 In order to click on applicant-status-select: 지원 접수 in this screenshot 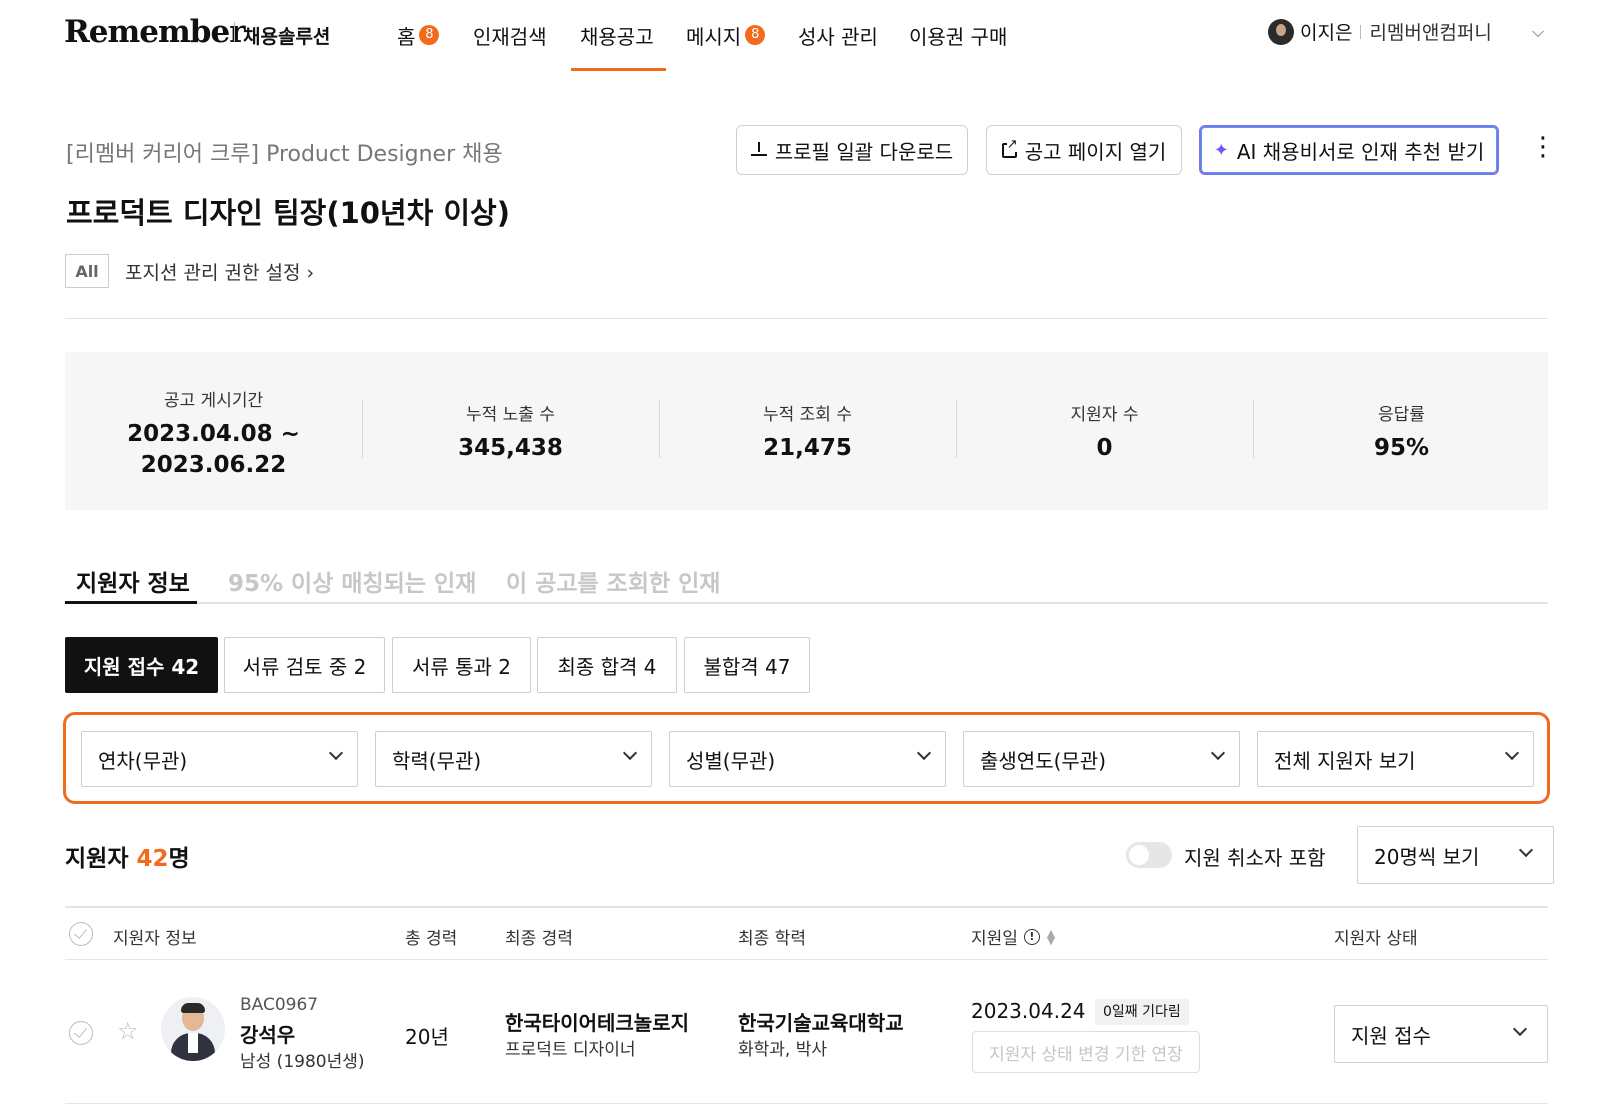, I will do `click(1441, 1034)`.